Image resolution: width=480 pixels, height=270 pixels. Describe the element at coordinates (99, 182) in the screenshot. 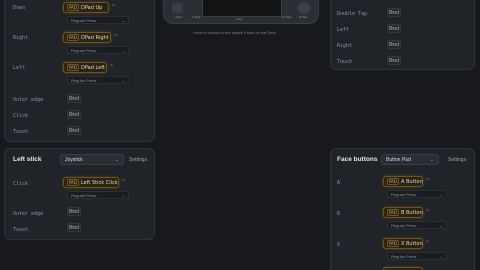

I see `binding-label: Left Stick Click` at that location.